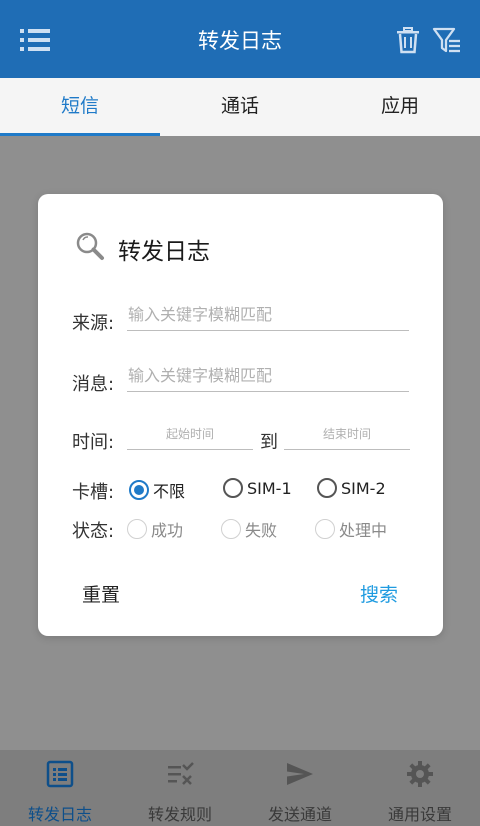 This screenshot has height=826, width=480. Describe the element at coordinates (167, 530) in the screenshot. I see `status-option-label: 成功` at that location.